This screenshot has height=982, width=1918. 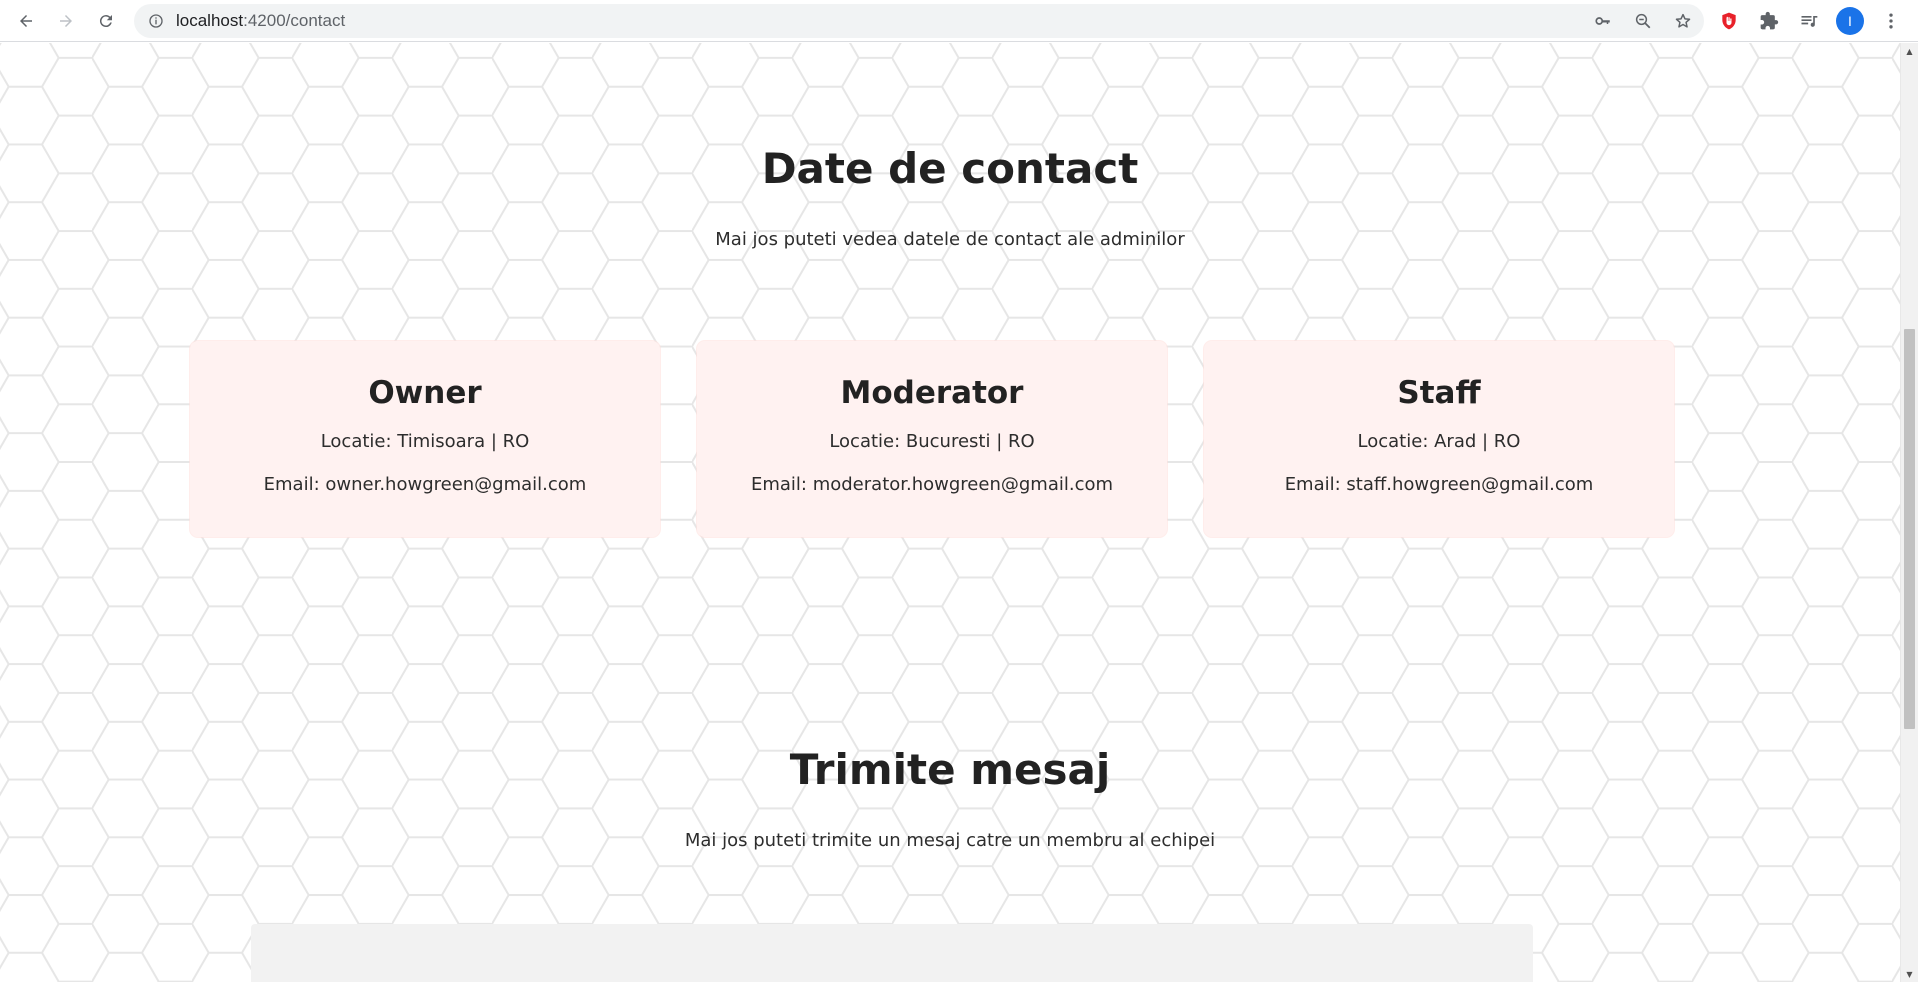 I want to click on card-email: Email: moderator.howgreen@gmail.com, so click(x=932, y=484).